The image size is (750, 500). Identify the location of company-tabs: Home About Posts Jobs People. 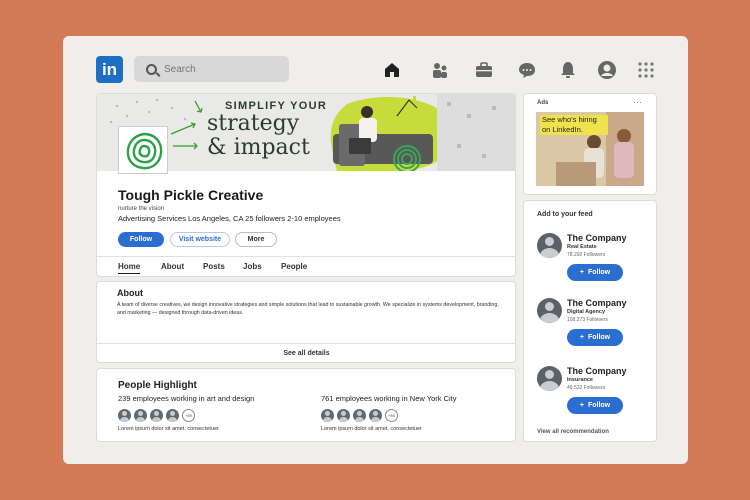
(306, 266).